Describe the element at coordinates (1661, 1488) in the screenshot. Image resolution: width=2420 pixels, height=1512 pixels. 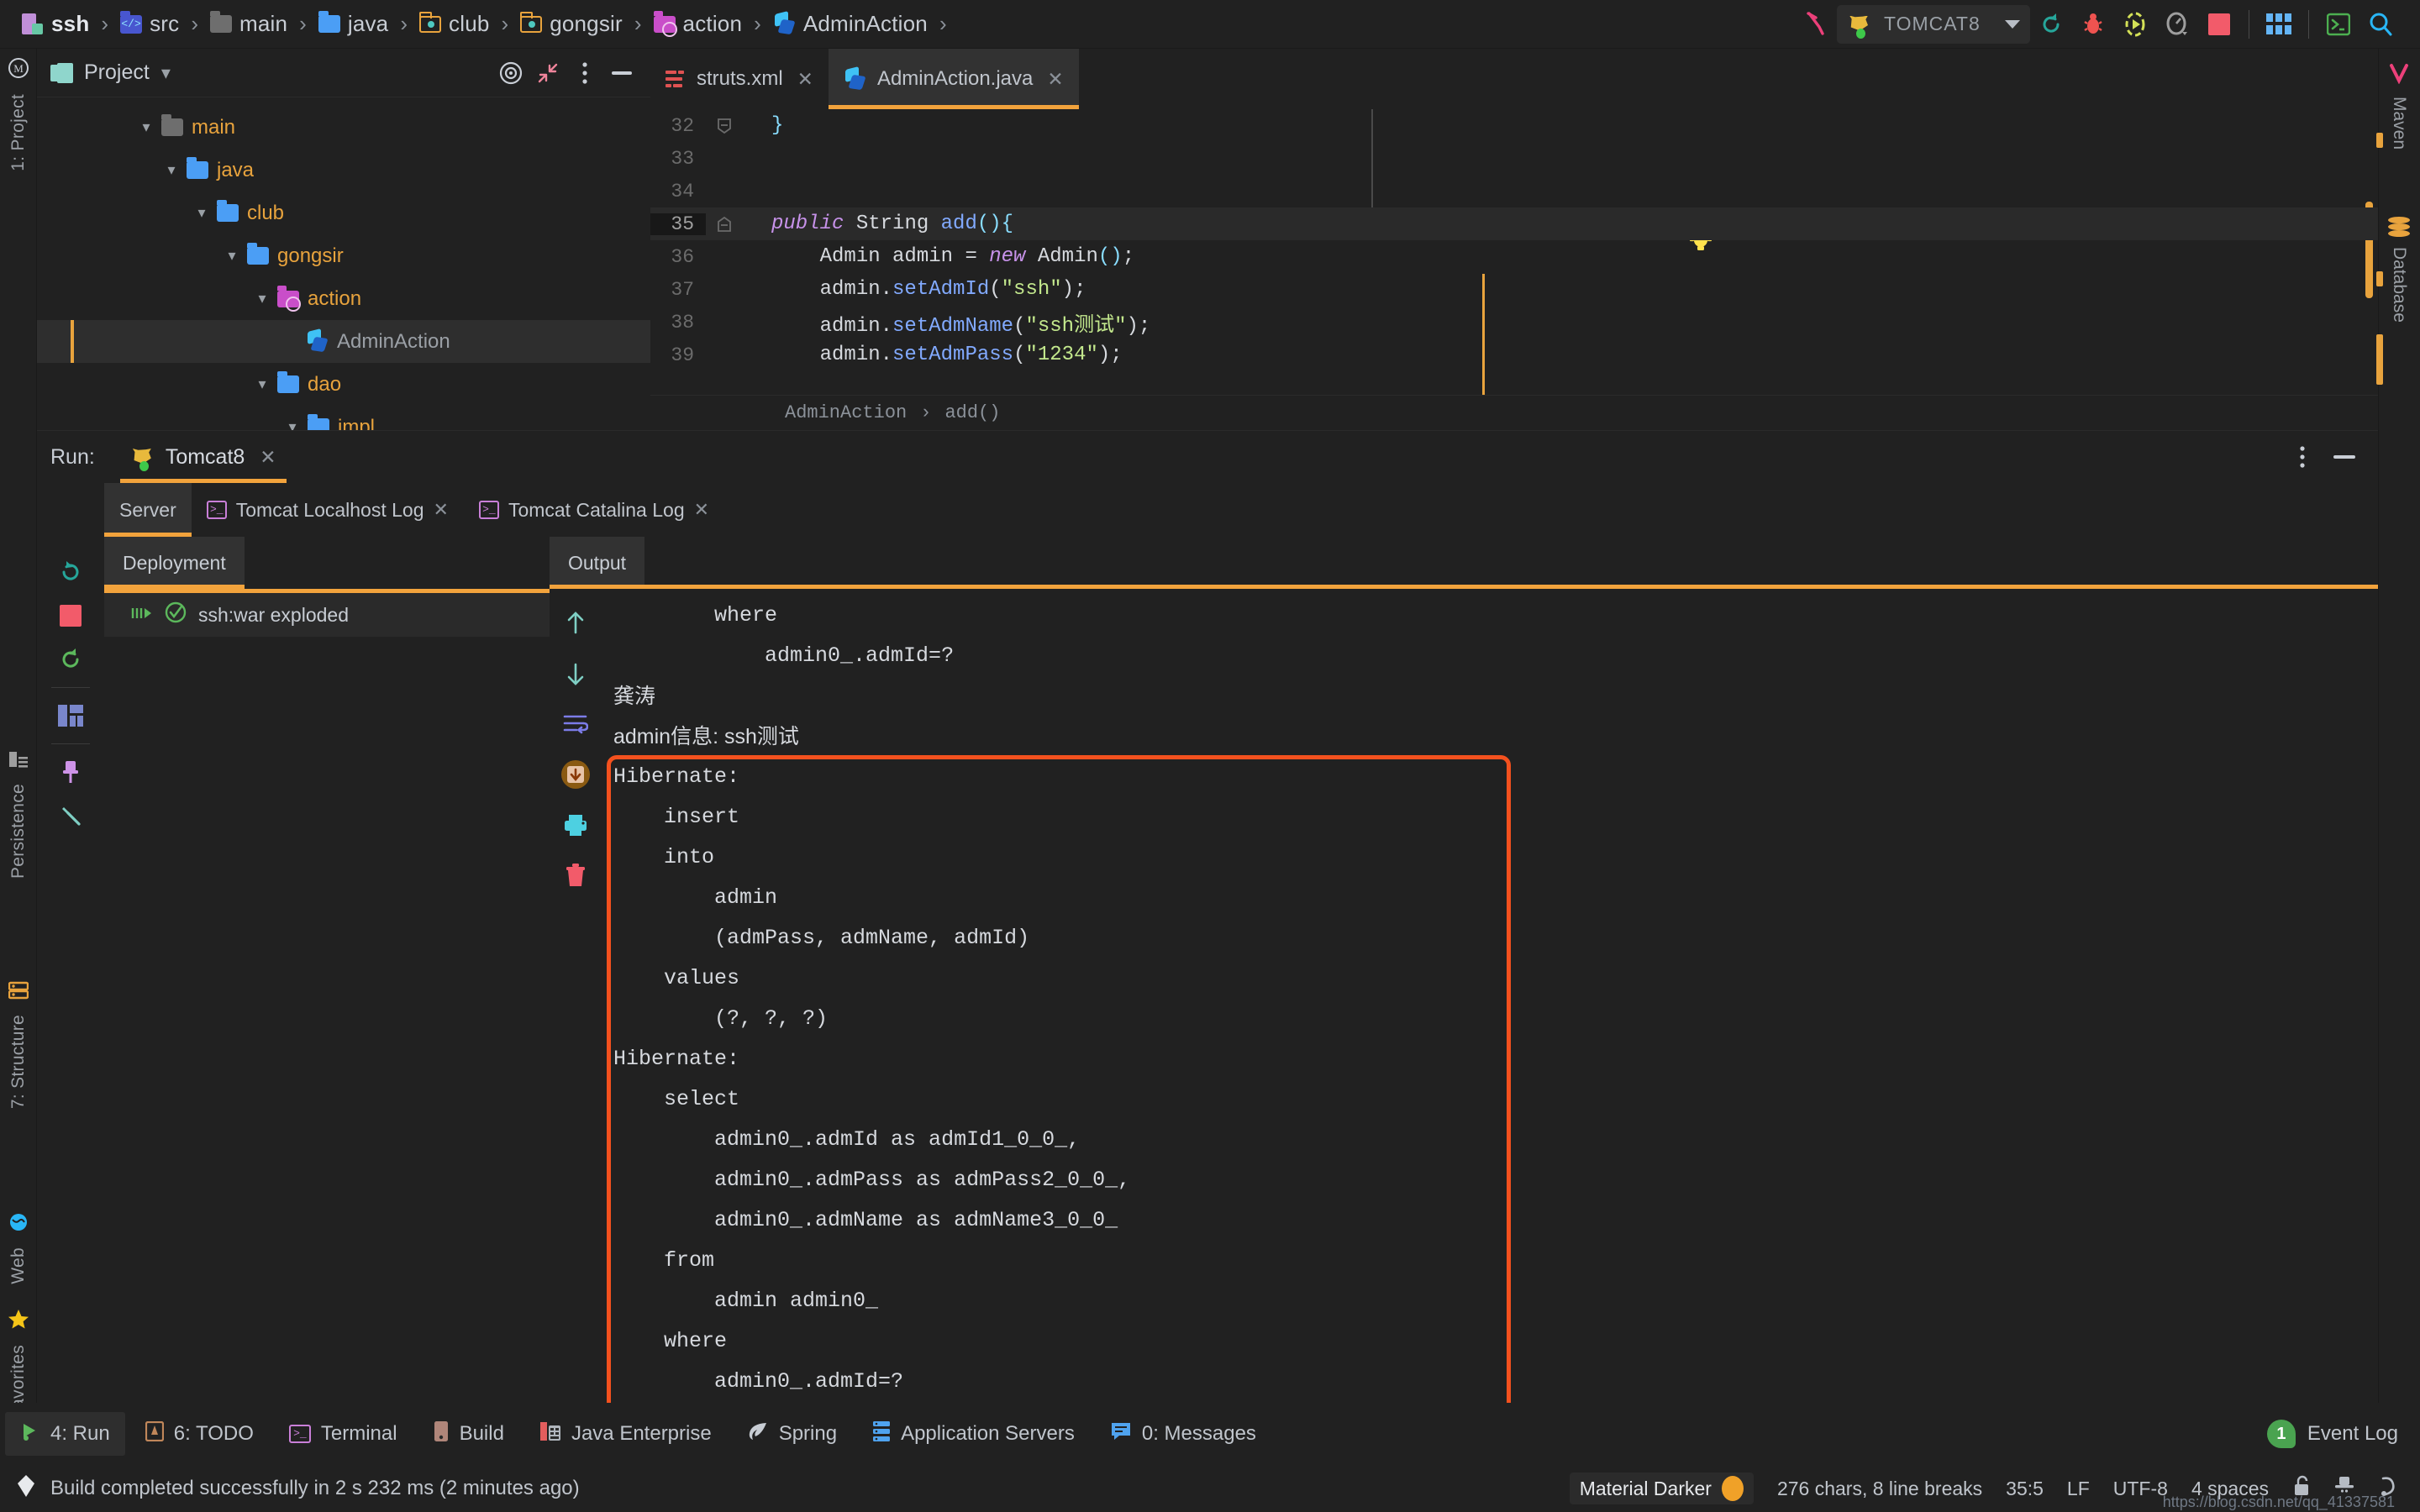
I see `theme-indicator: Material Darker` at that location.